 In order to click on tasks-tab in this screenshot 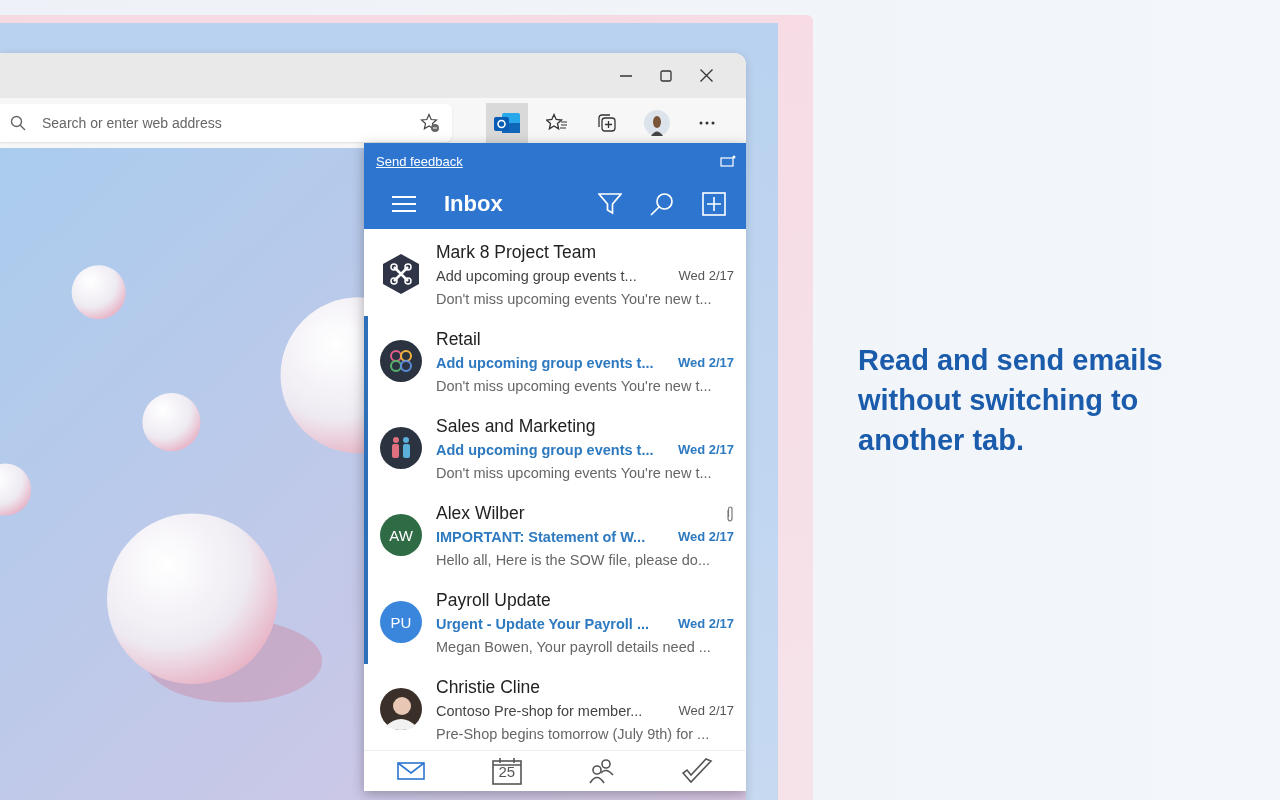, I will do `click(696, 771)`.